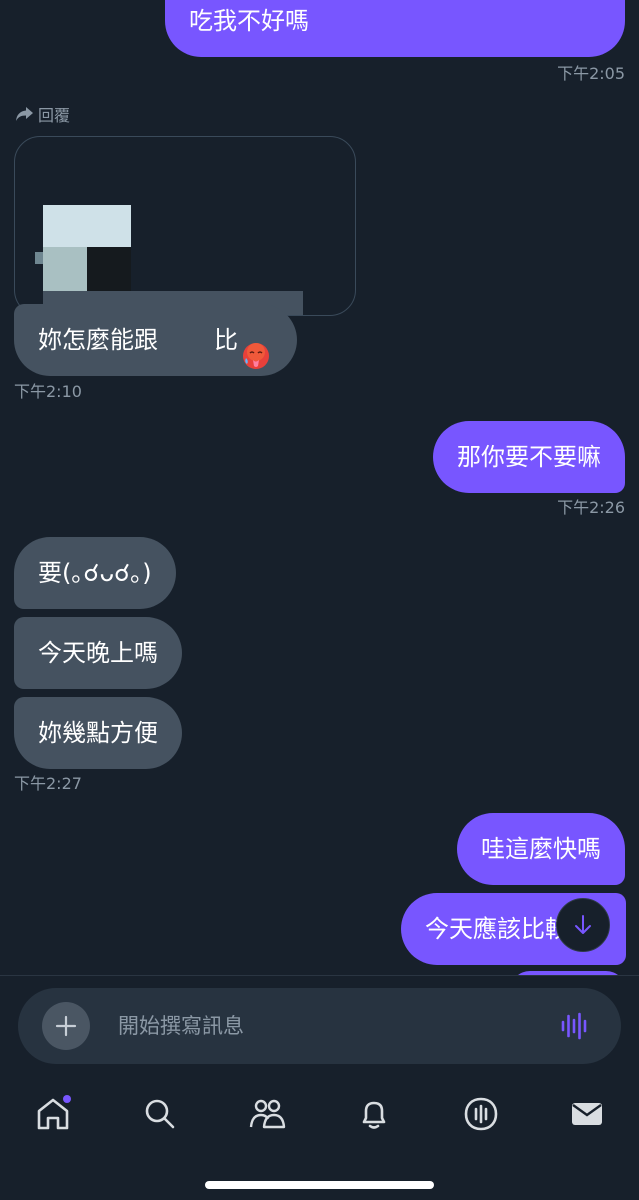  What do you see at coordinates (591, 507) in the screenshot?
I see `message-timestamp: 下午2:26` at bounding box center [591, 507].